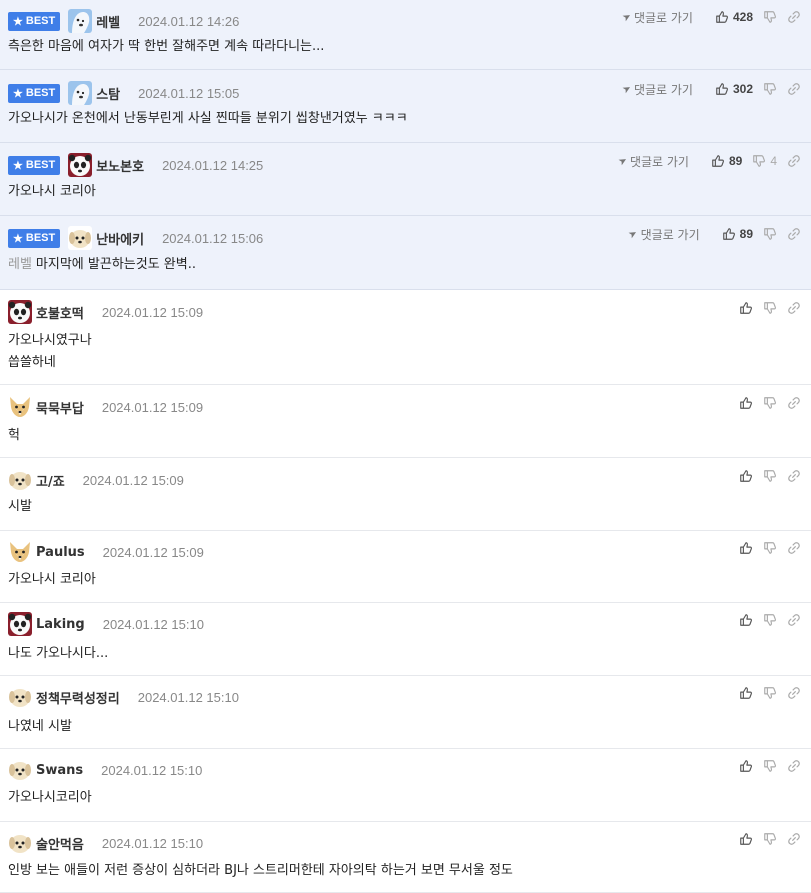  What do you see at coordinates (32, 362) in the screenshot?
I see `comment-text: 씁쓸하네` at bounding box center [32, 362].